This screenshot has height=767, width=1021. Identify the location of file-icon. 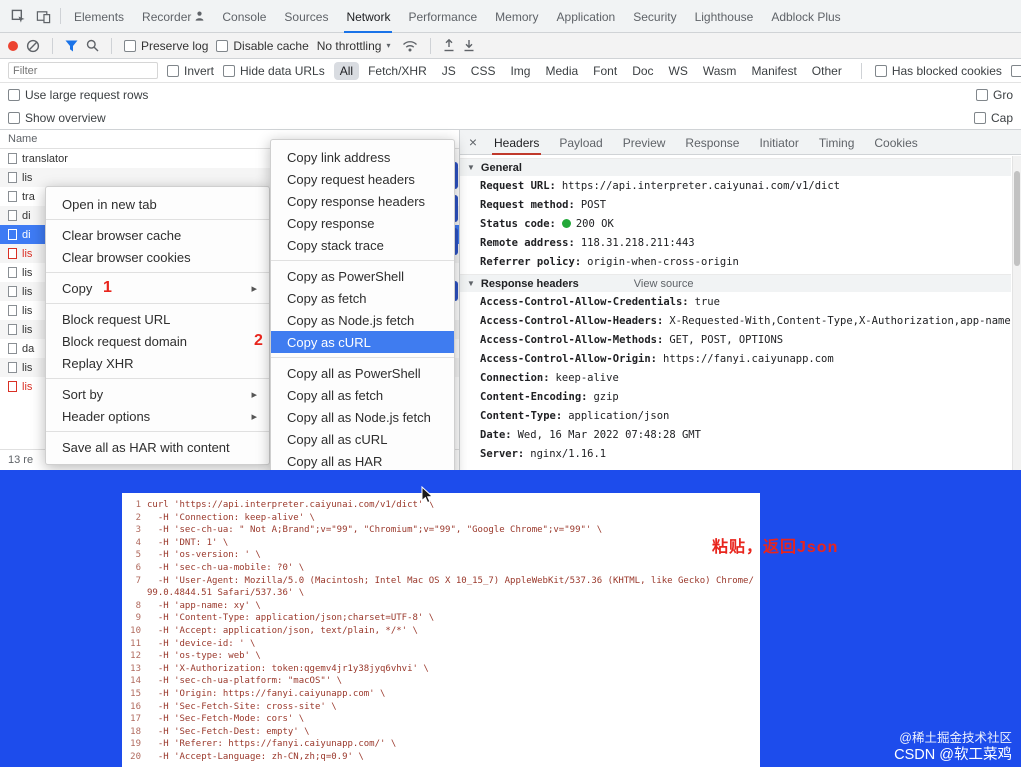
(12, 348).